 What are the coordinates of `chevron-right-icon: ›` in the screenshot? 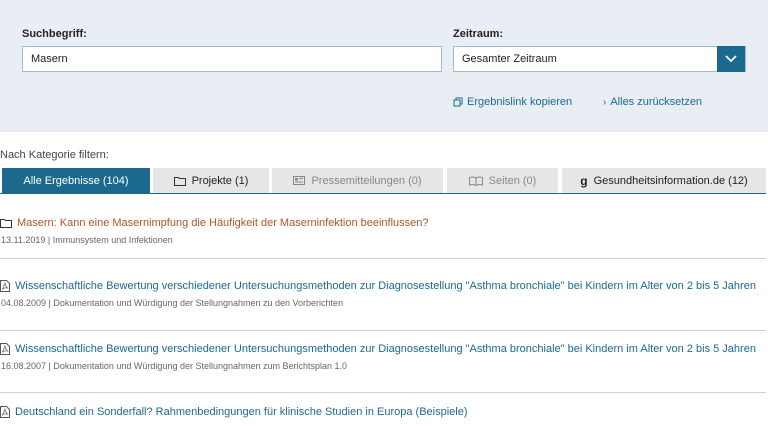 It's located at (605, 102).